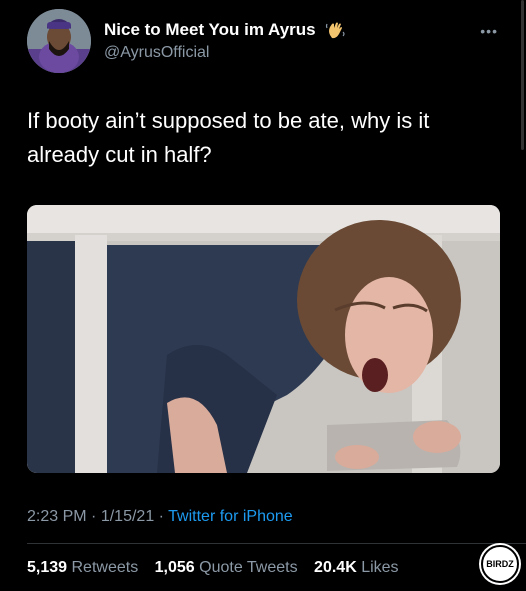 The width and height of the screenshot is (526, 591). What do you see at coordinates (160, 516) in the screenshot?
I see `tweet-meta: 2:23 PM · 1/15/21 · Twitter for iPhone` at bounding box center [160, 516].